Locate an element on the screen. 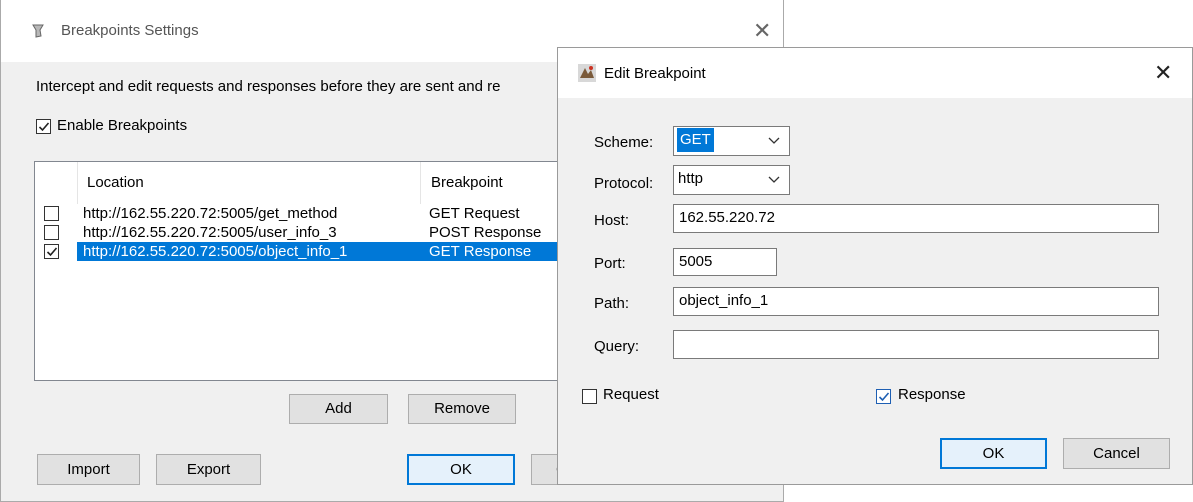  cancel-button: Cancel is located at coordinates (1116, 453).